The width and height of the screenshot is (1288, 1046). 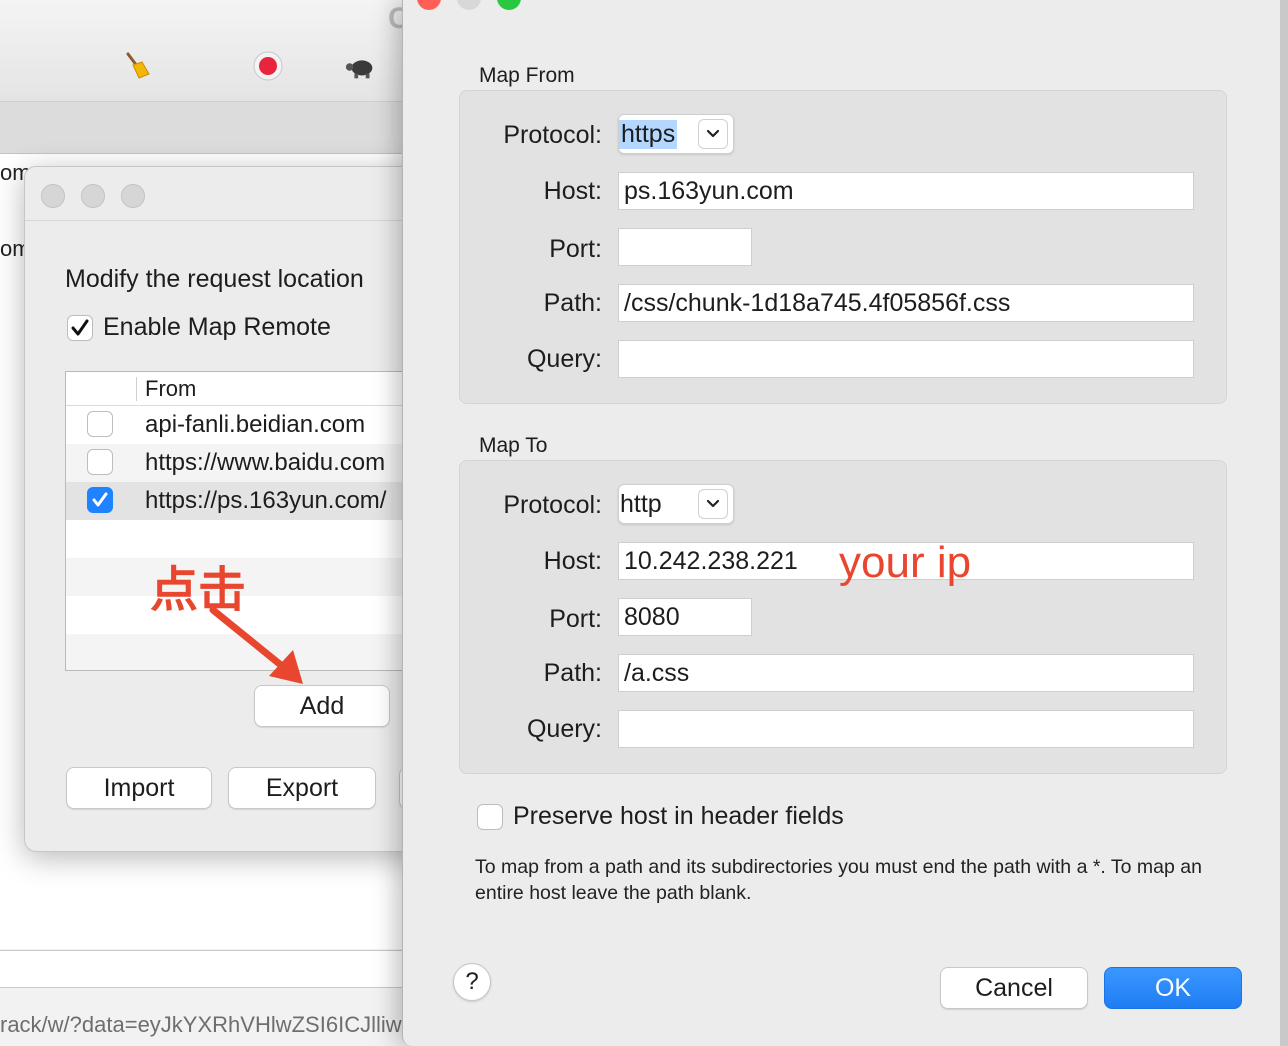 What do you see at coordinates (265, 462) in the screenshot?
I see `row-from-text: https://www.baidu.com` at bounding box center [265, 462].